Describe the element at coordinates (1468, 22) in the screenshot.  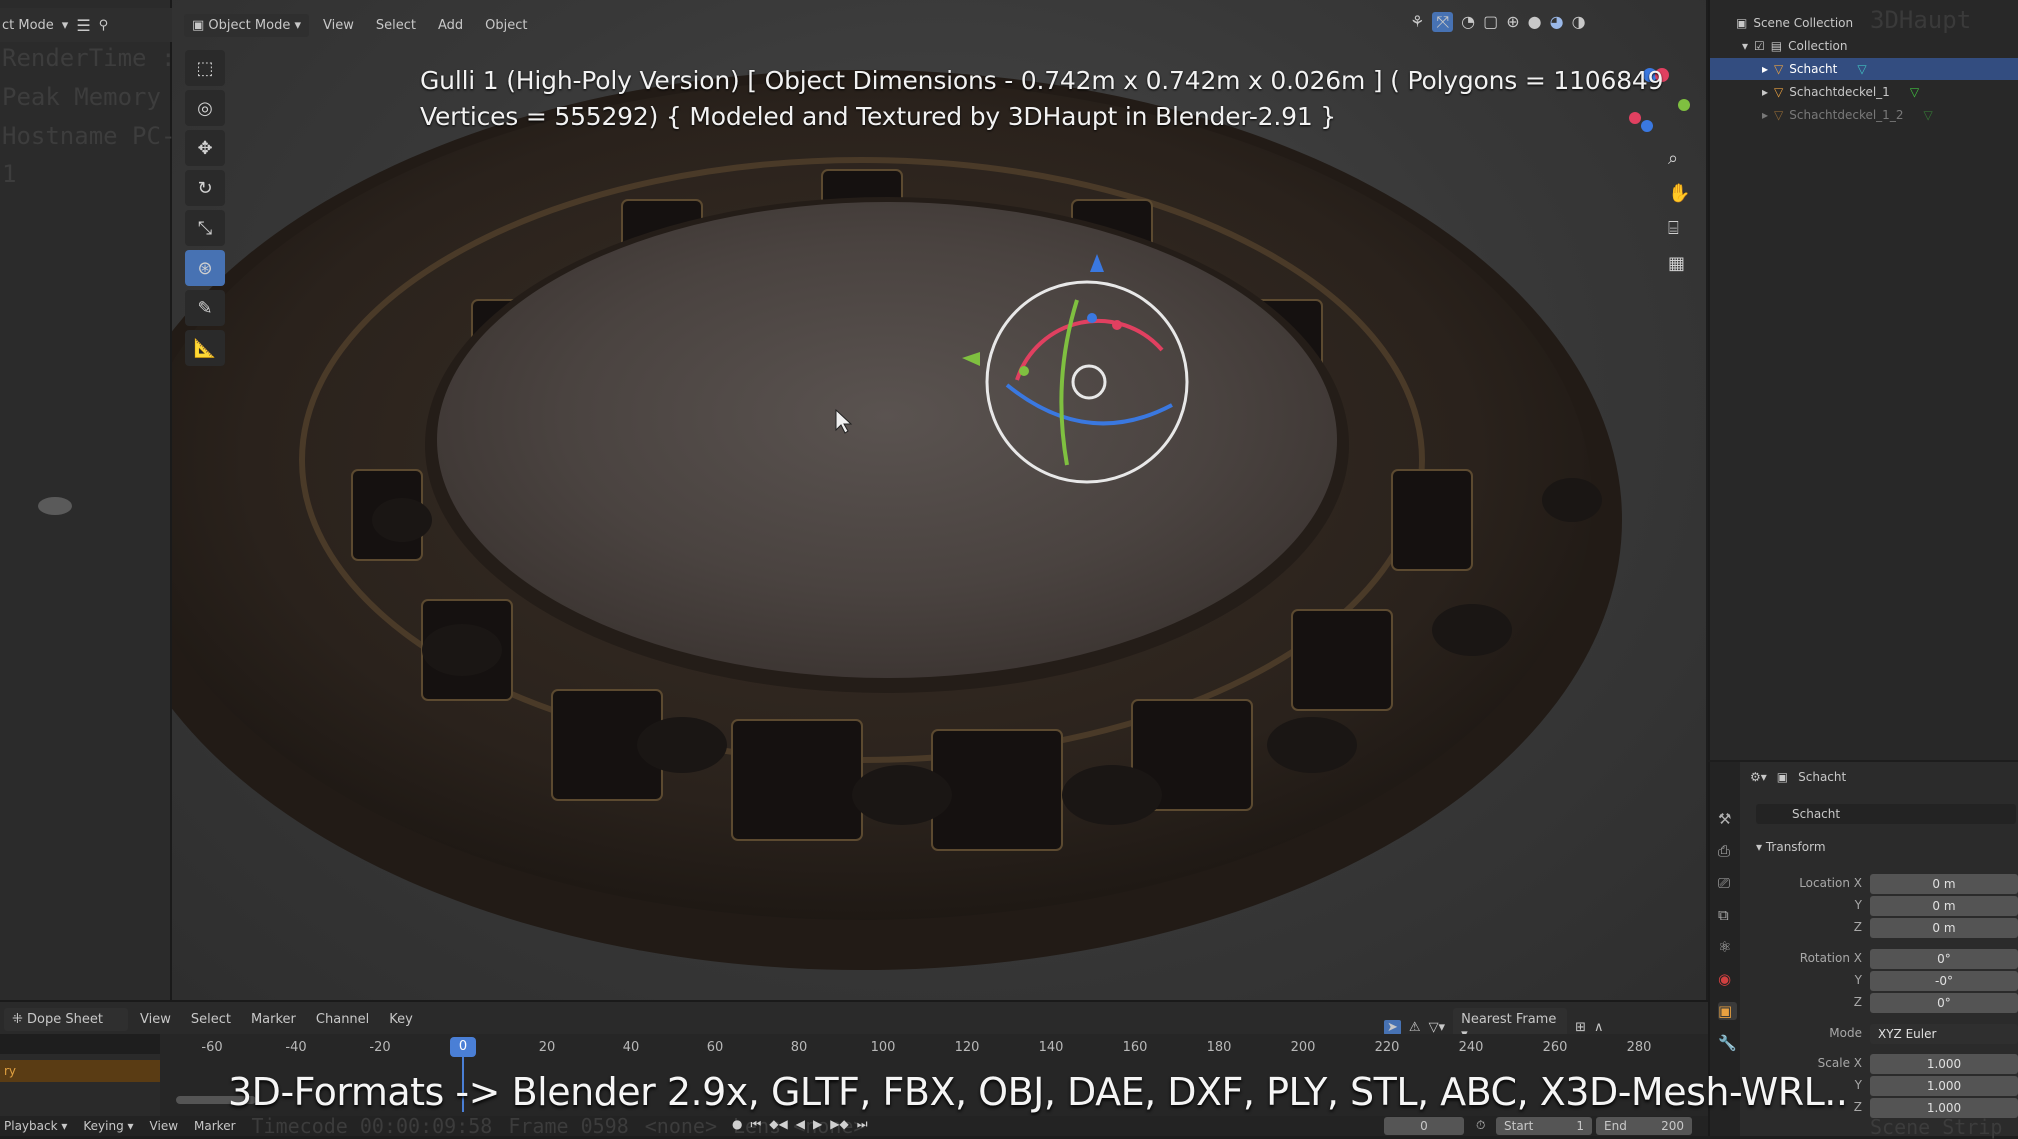
I see `overlay-icon: ◔` at that location.